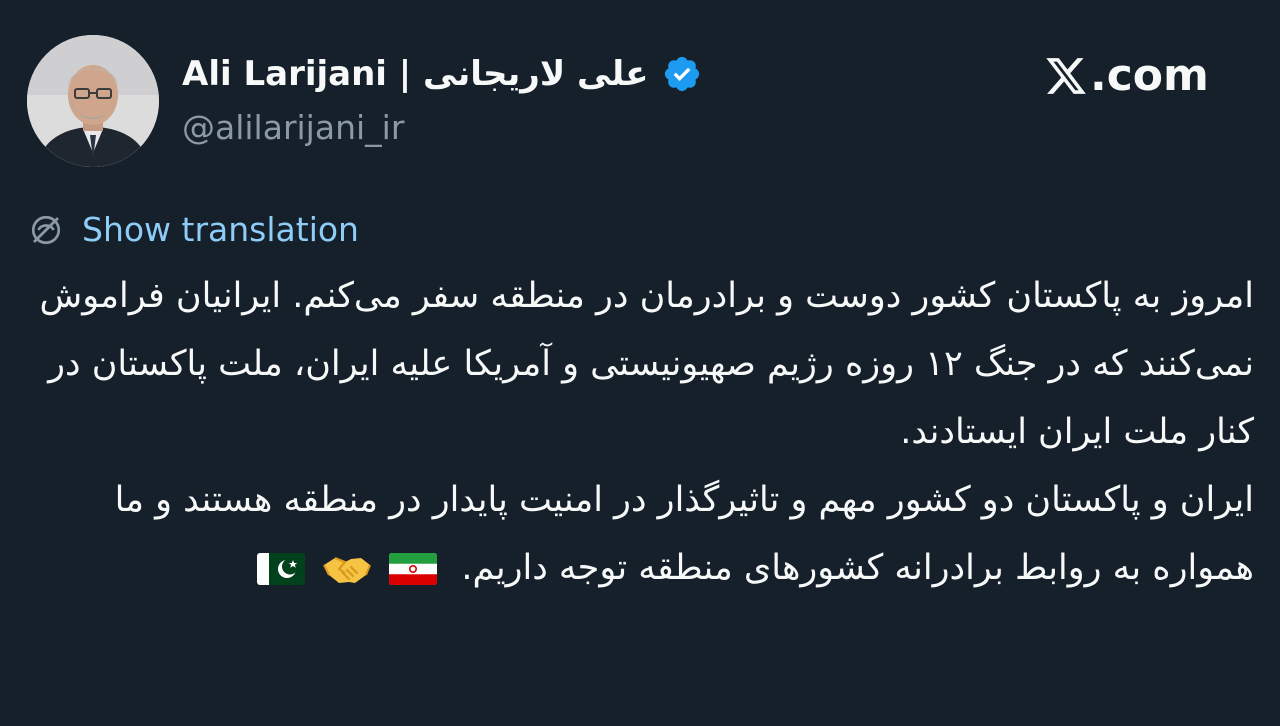  I want to click on brand-domain-text: .com, so click(1149, 75).